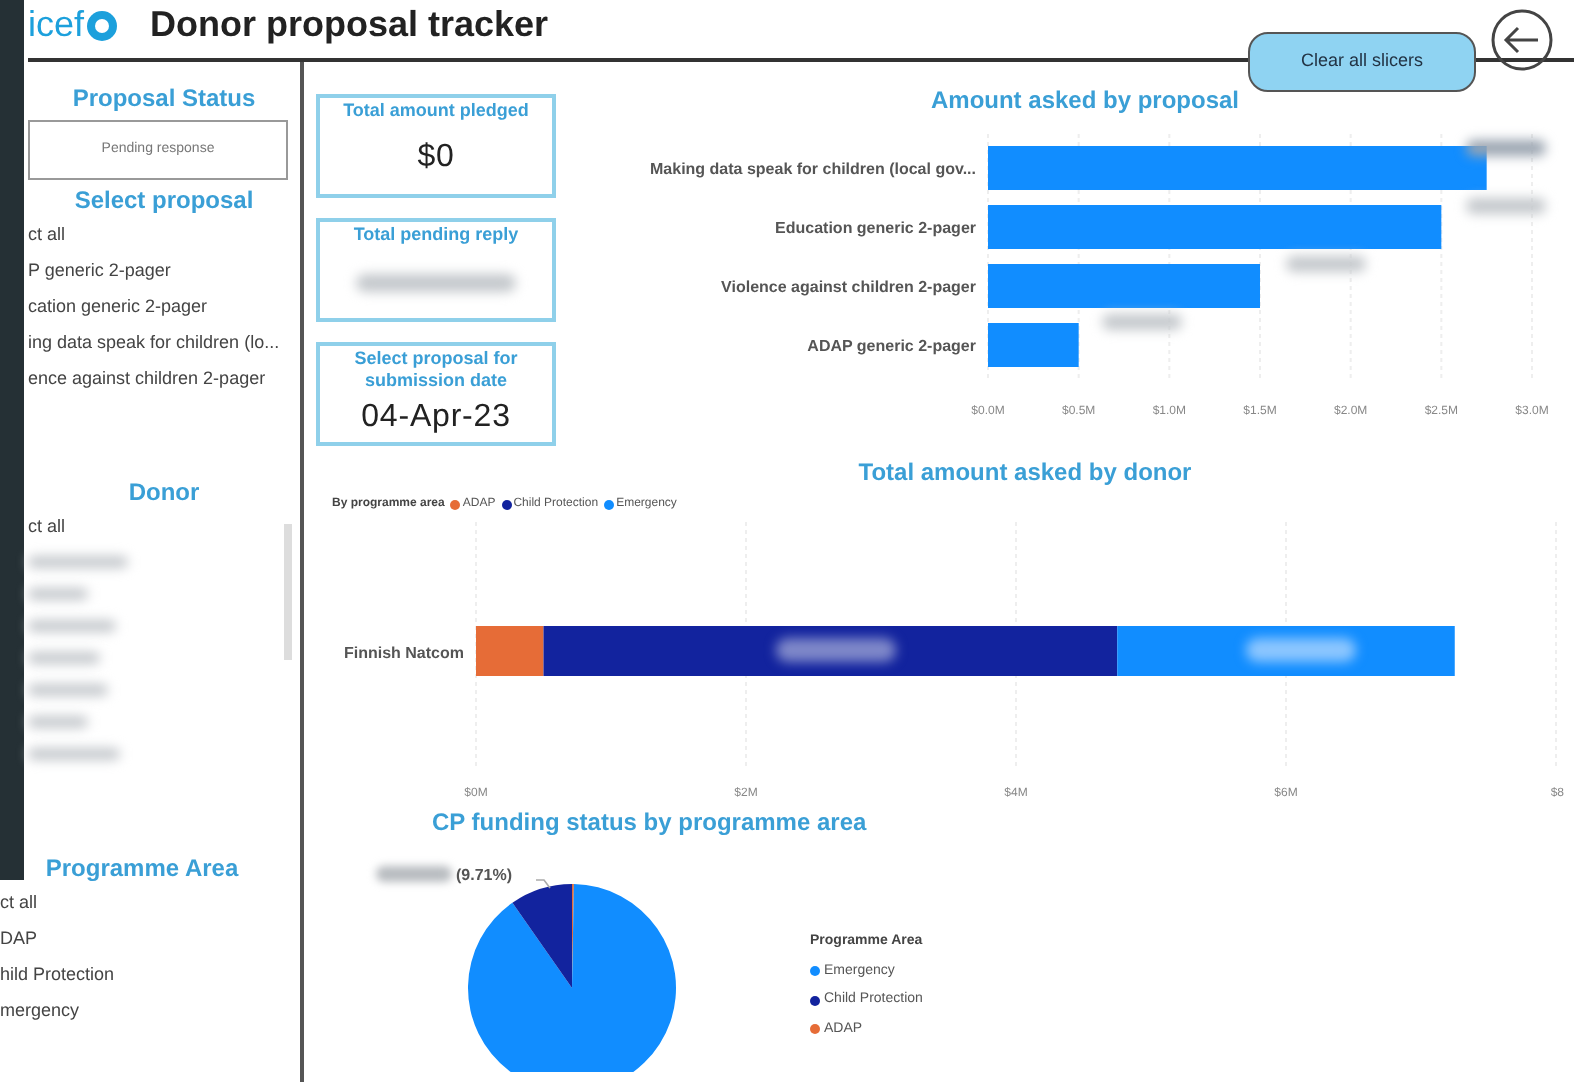 The image size is (1574, 1082). I want to click on chart-title: Total amount asked by donor, so click(1025, 473).